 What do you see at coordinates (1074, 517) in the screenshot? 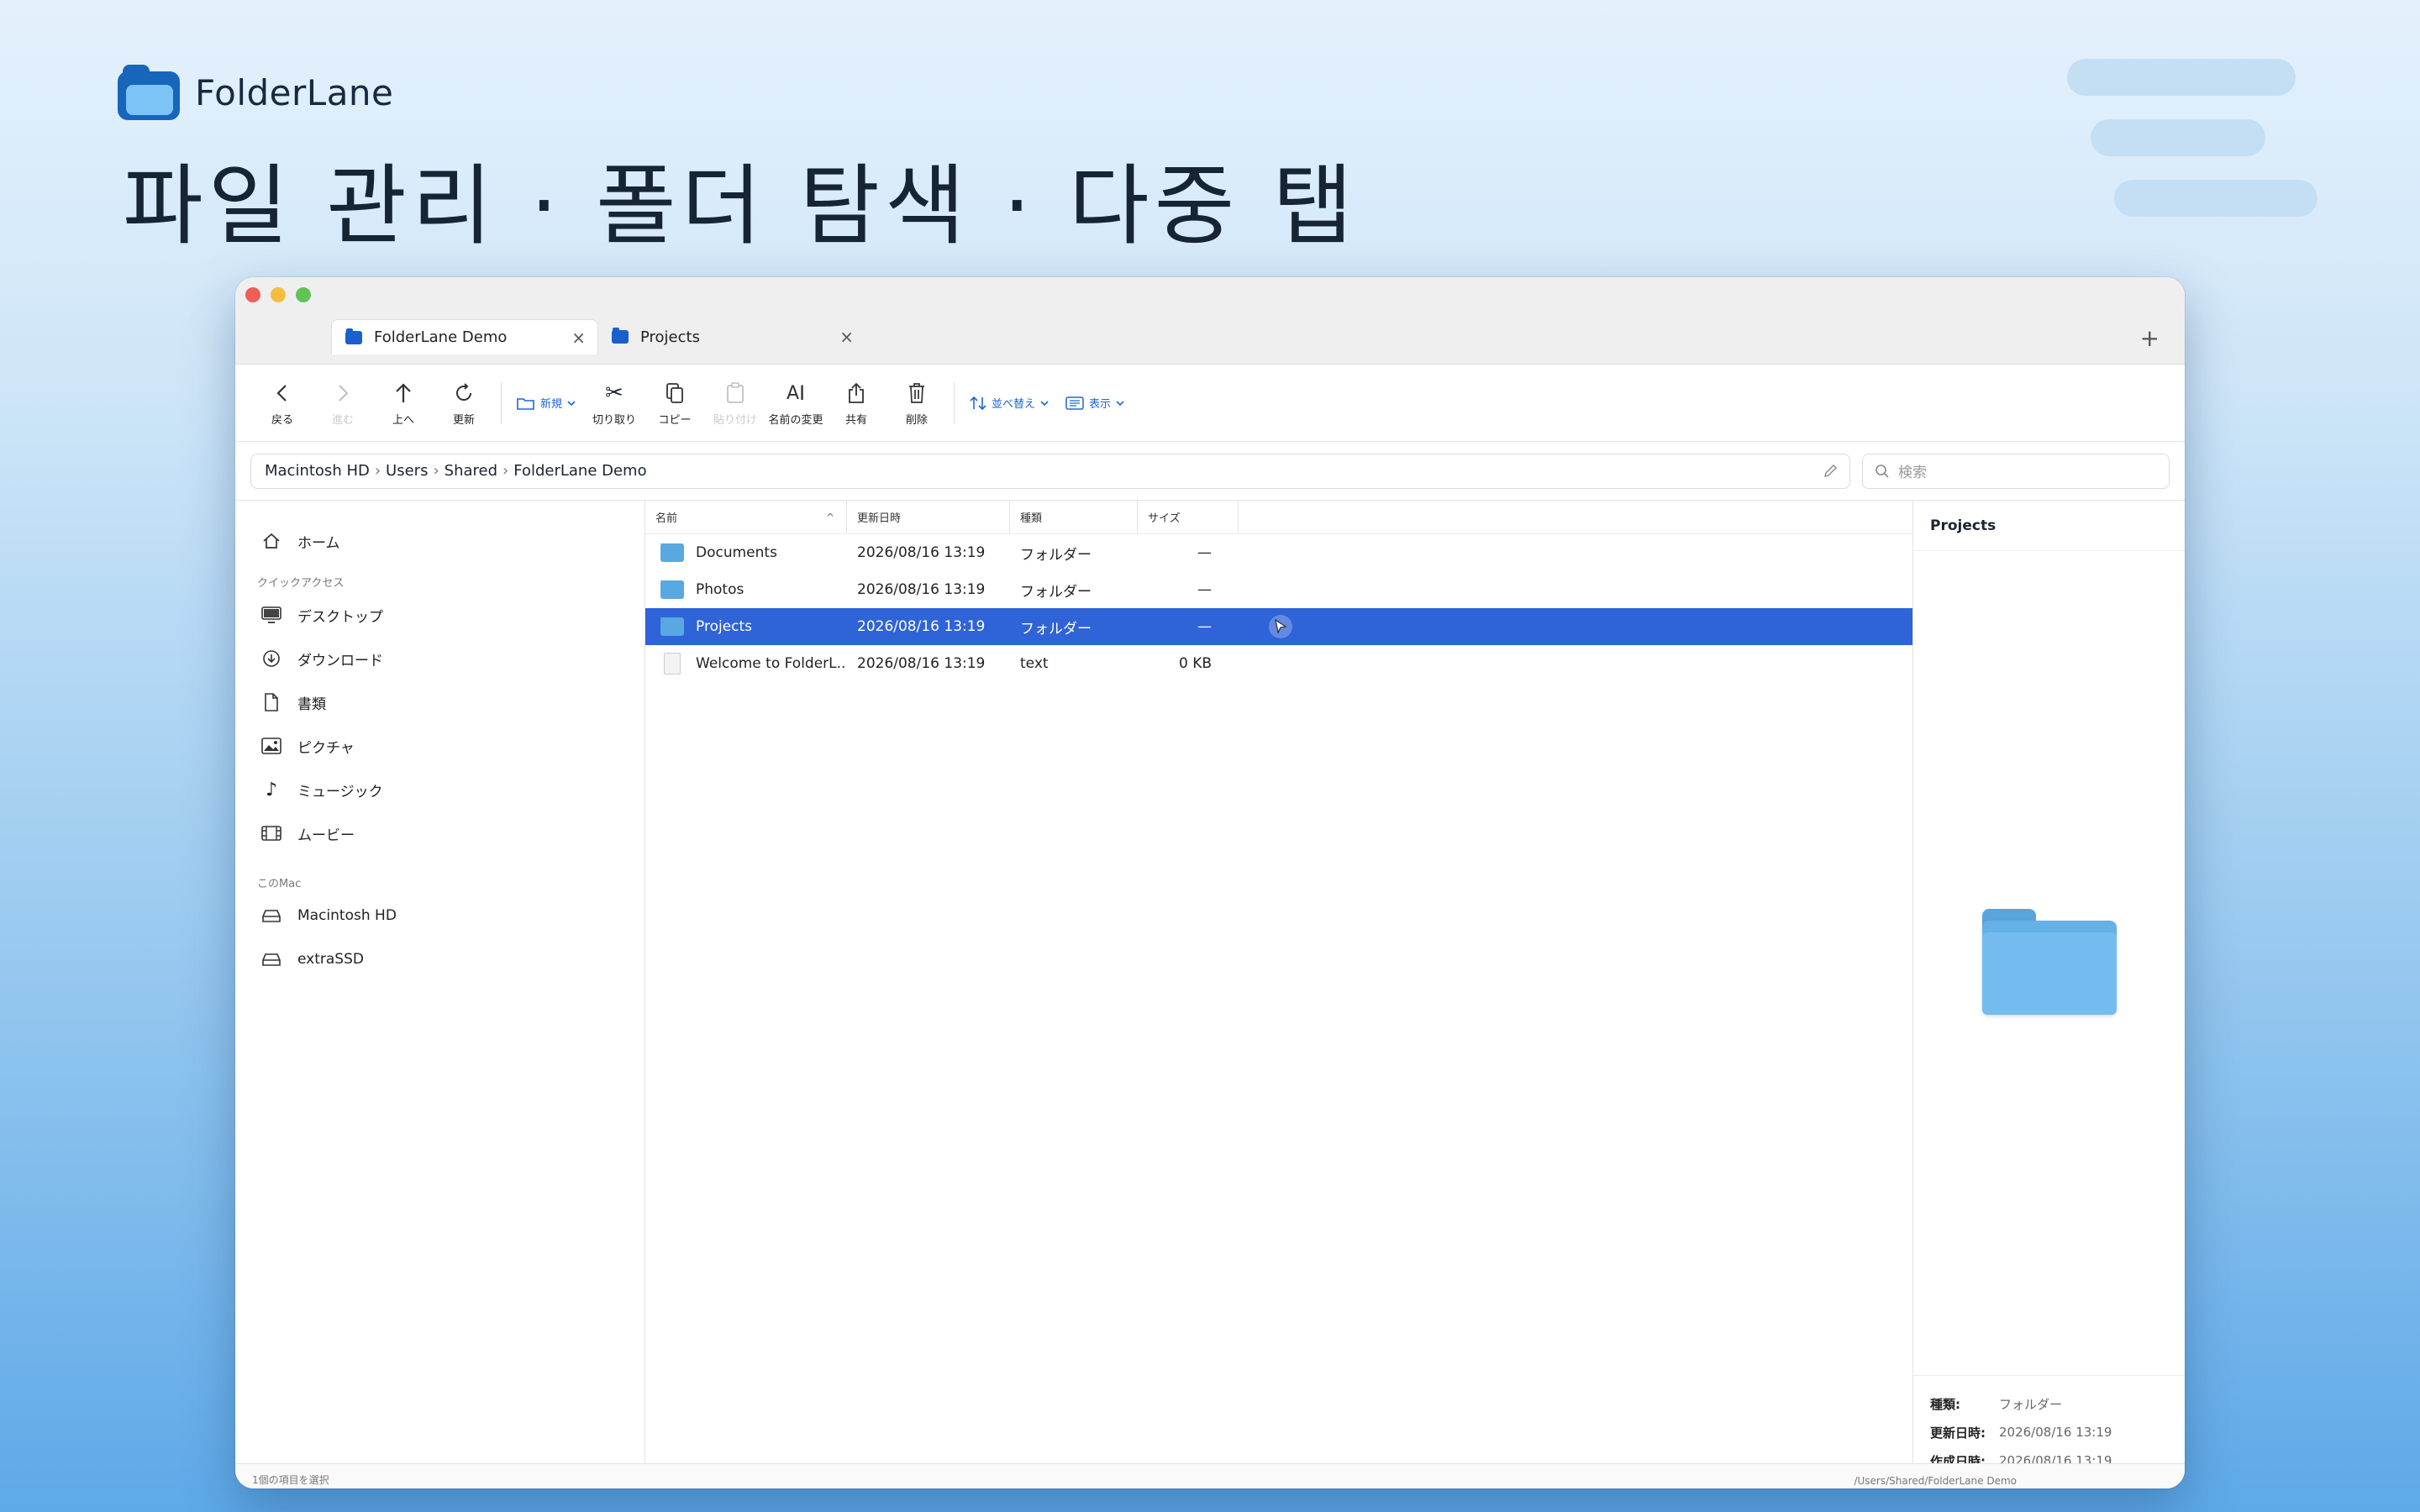
I see `column-header-kind: 種類` at bounding box center [1074, 517].